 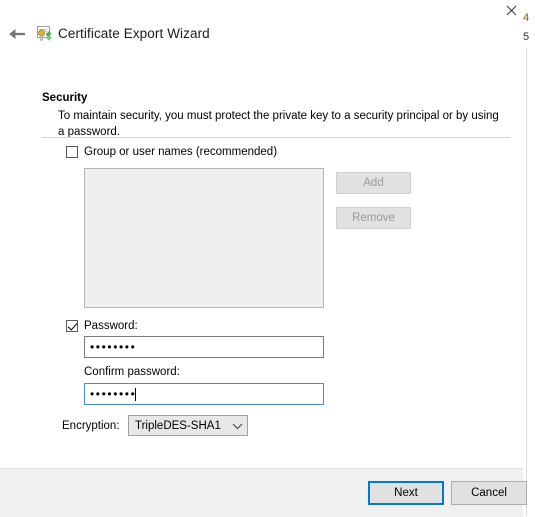 I want to click on cancel-button: Cancel, so click(x=489, y=493).